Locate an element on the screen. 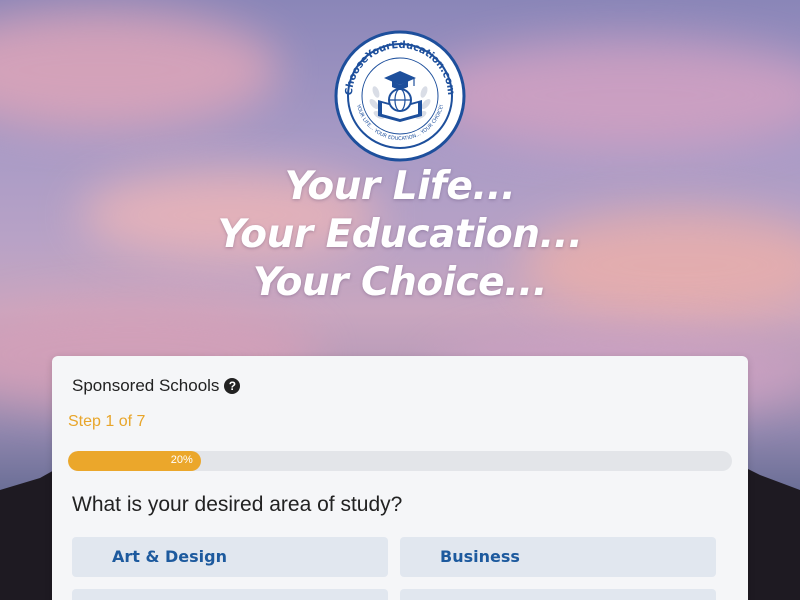 This screenshot has height=600, width=800. progress-percent-label: 20% is located at coordinates (181, 460).